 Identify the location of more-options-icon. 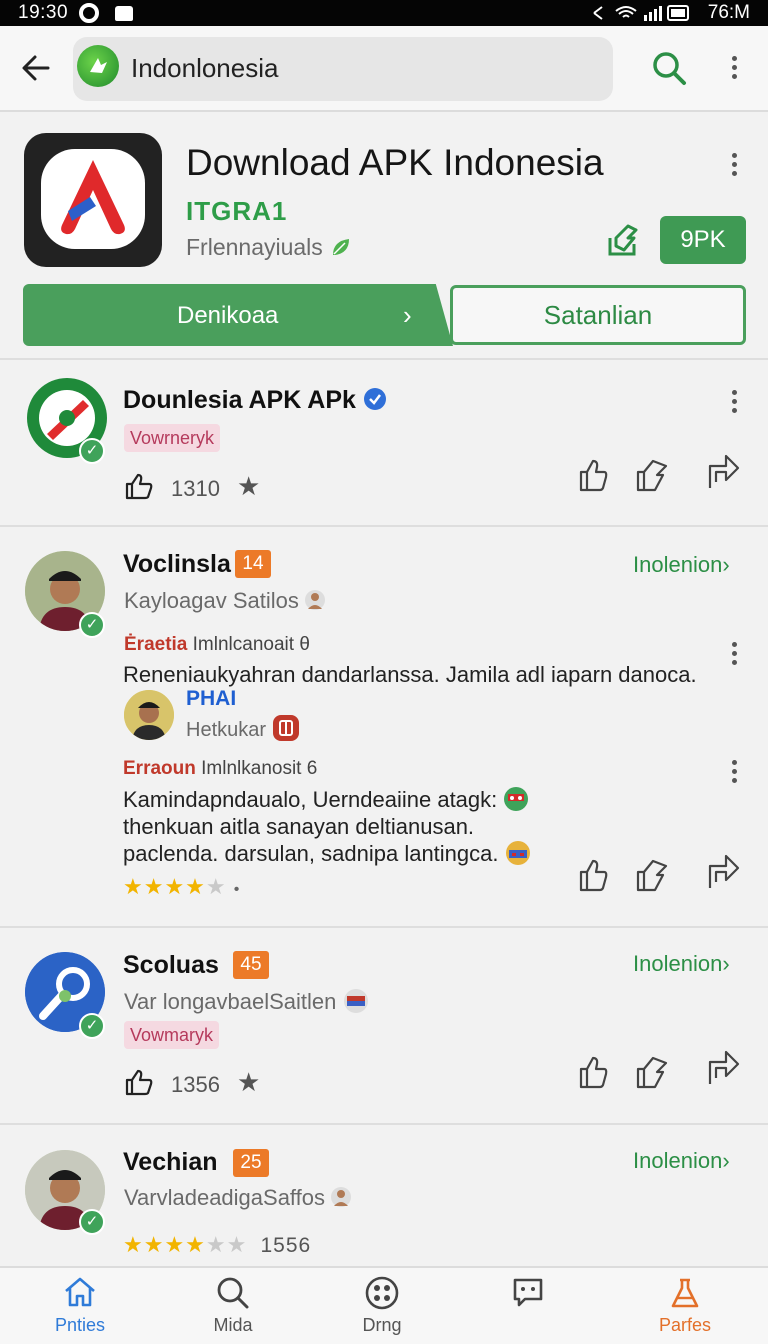
(735, 69).